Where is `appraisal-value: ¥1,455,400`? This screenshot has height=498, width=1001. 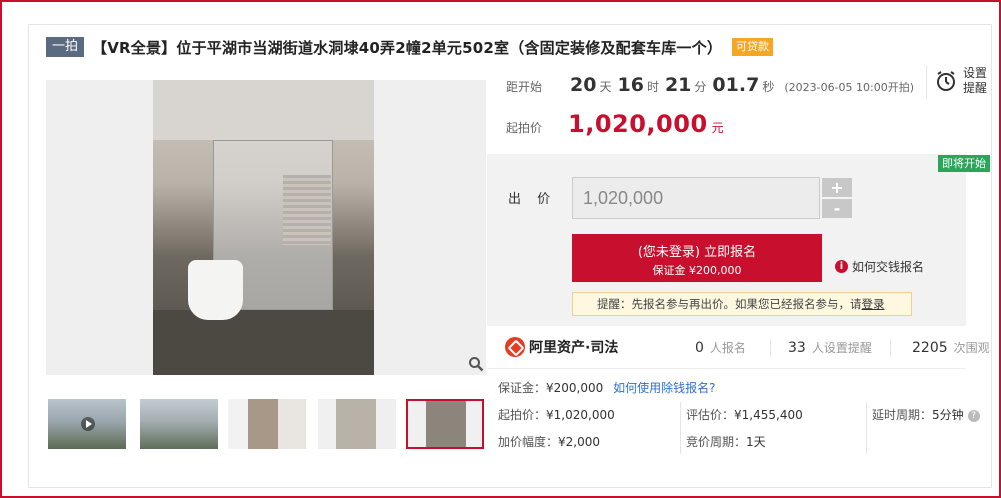
appraisal-value: ¥1,455,400 is located at coordinates (768, 415).